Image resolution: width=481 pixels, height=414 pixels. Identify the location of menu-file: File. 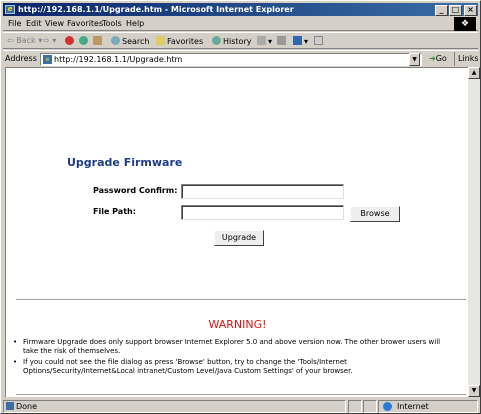
(14, 24).